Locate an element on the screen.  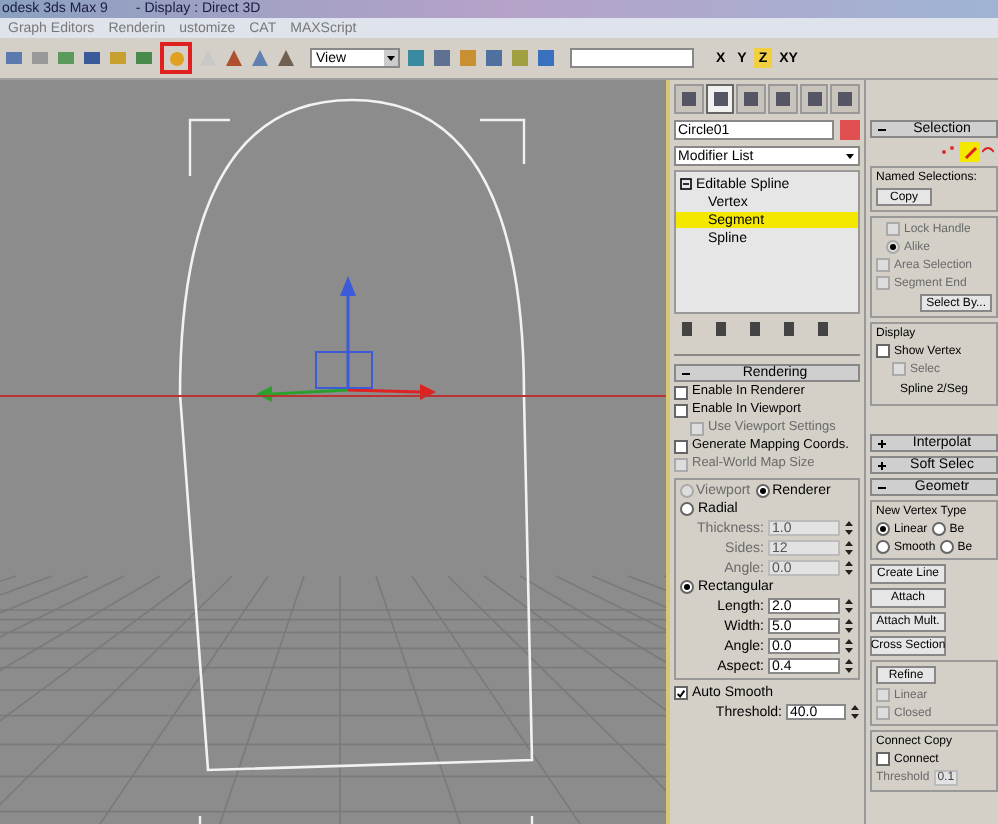
segment-mode-button is located at coordinates (970, 152).